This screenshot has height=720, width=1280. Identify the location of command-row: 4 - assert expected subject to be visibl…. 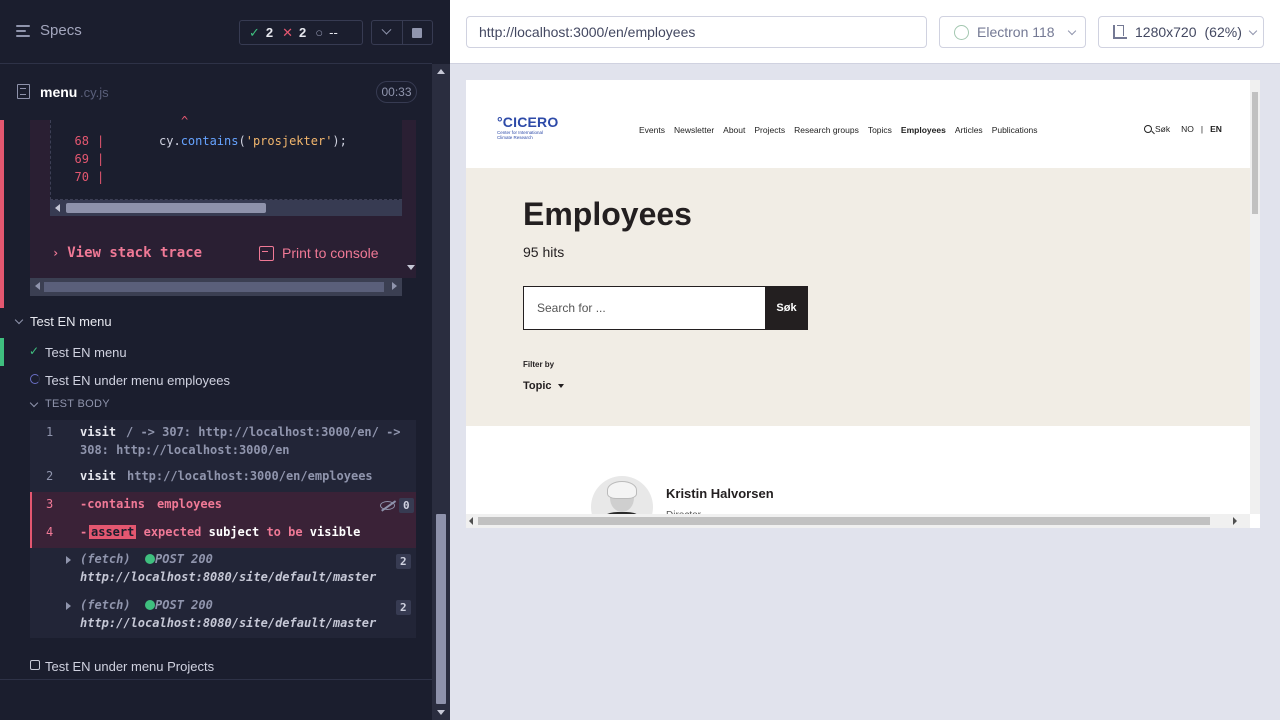
(223, 534).